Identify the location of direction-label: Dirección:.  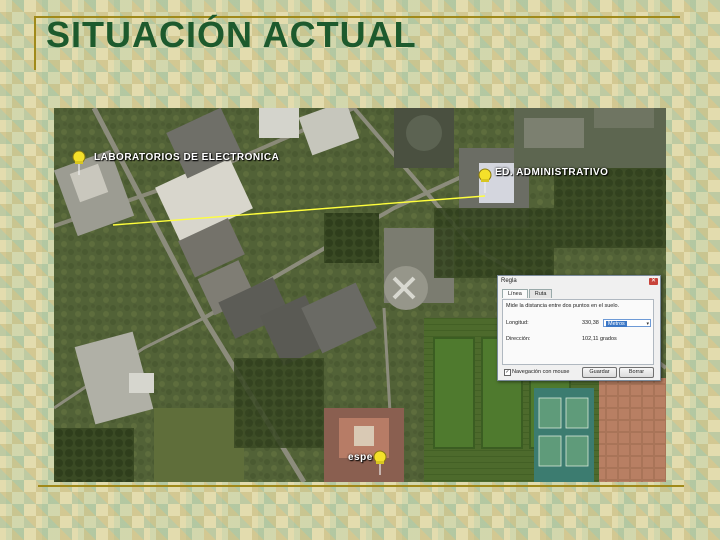
(518, 339).